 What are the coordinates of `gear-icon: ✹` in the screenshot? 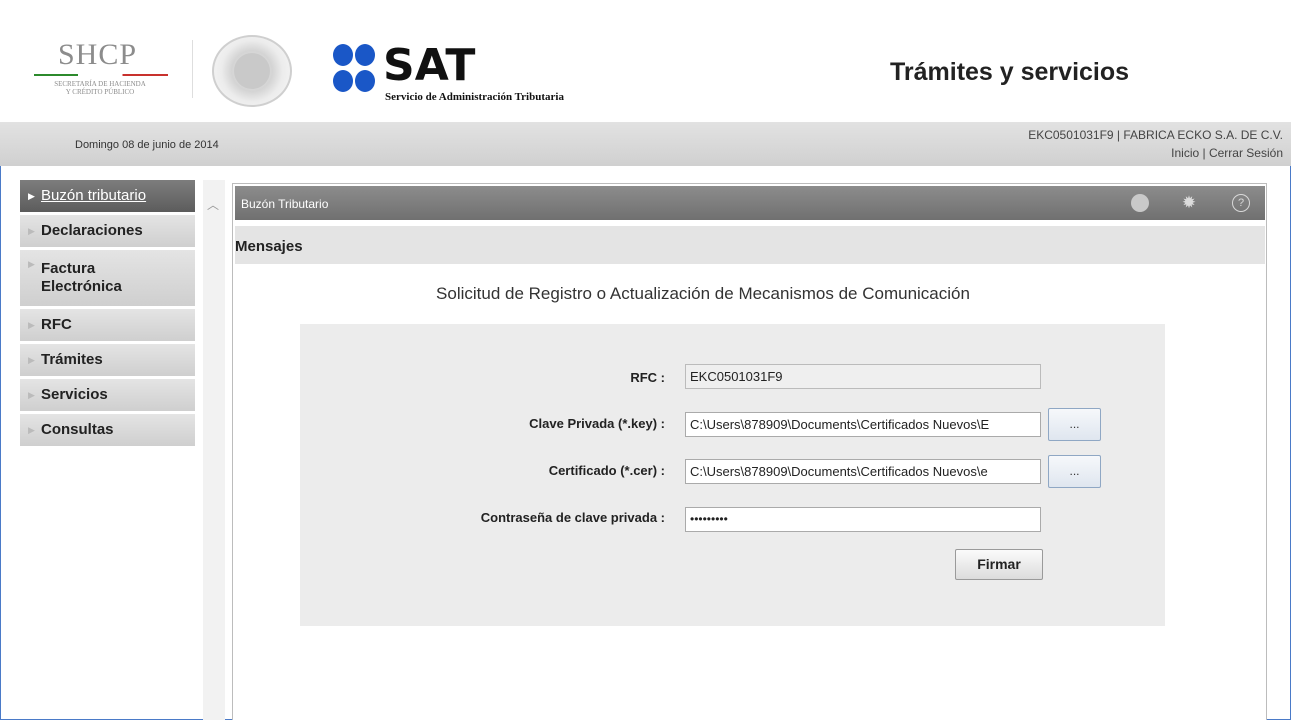 It's located at (1189, 203).